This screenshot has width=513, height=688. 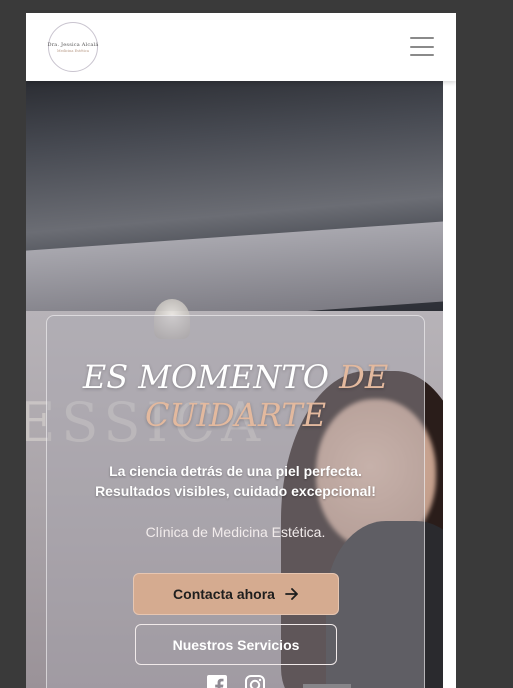 I want to click on instagram-icon, so click(x=255, y=681).